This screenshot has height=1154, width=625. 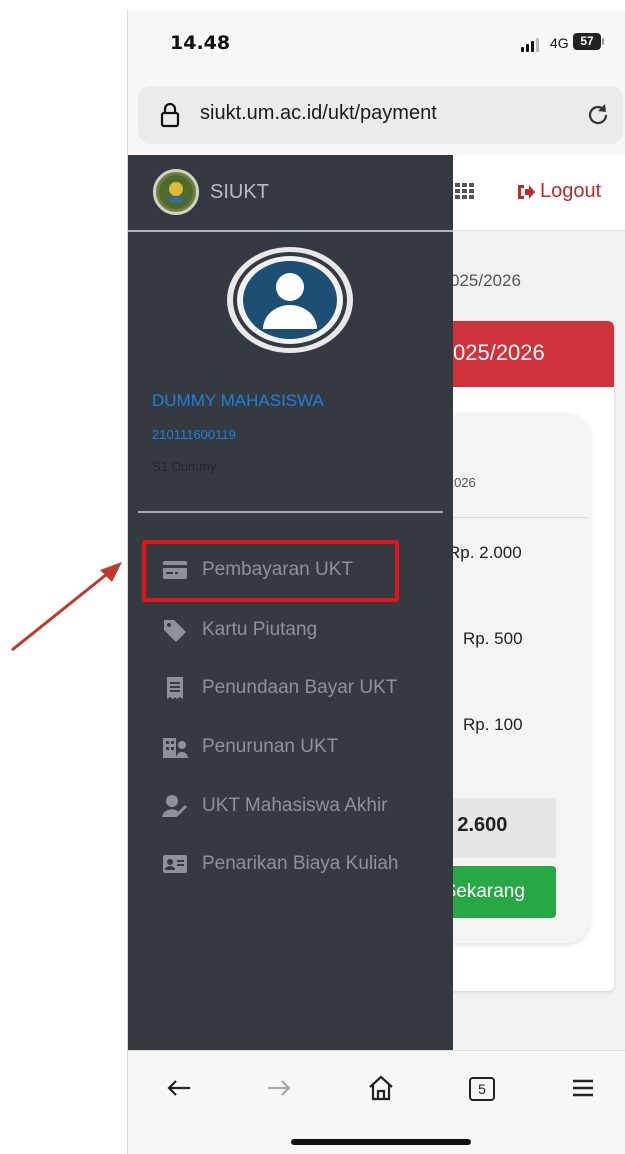 What do you see at coordinates (175, 747) in the screenshot?
I see `building-user-icon` at bounding box center [175, 747].